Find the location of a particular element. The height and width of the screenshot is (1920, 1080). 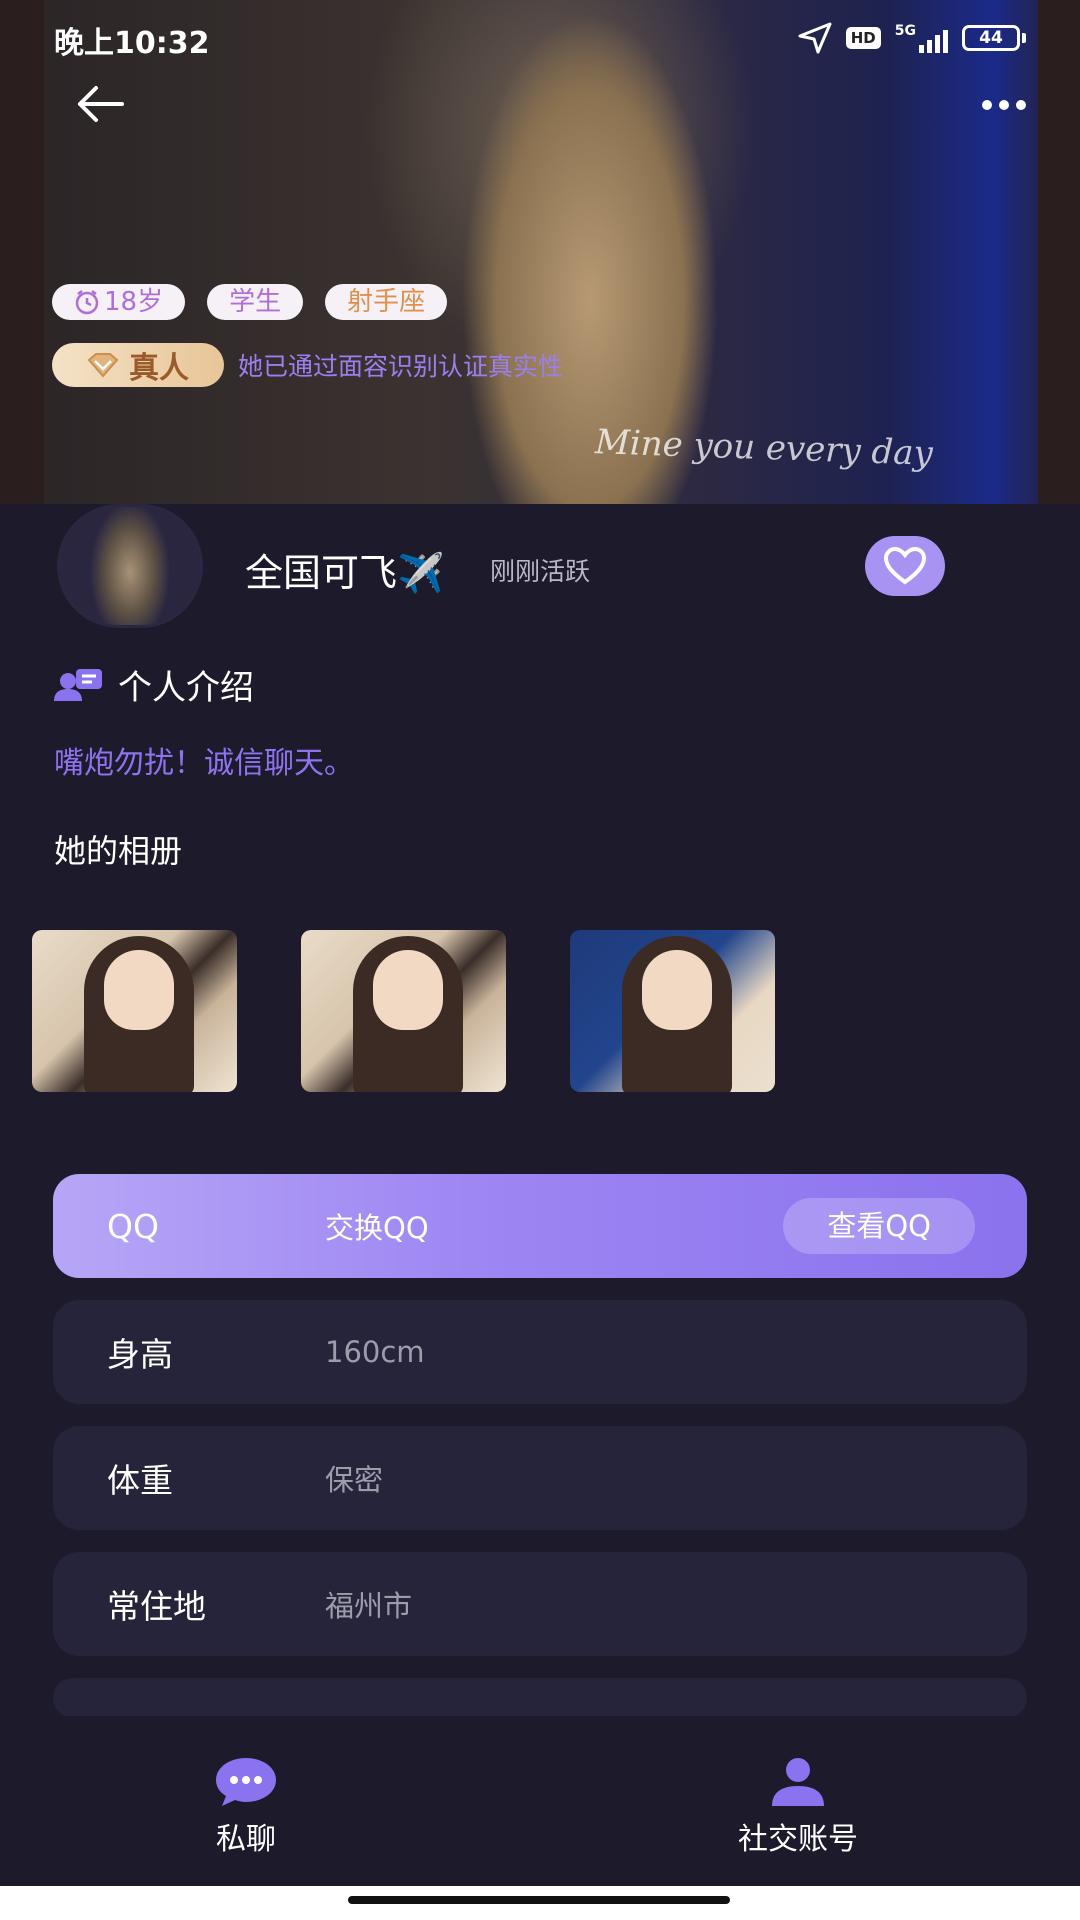

info-value: 160cm is located at coordinates (375, 1352).